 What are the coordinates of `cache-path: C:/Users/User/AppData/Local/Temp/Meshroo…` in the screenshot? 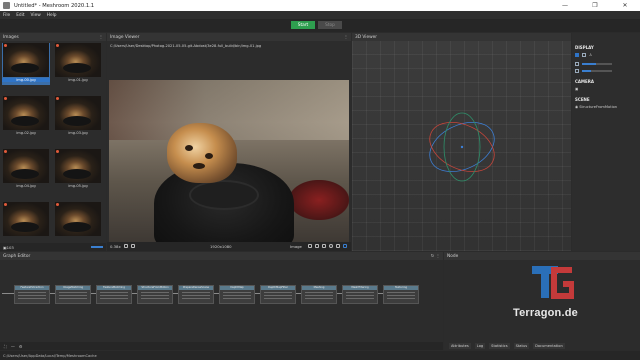 It's located at (50, 355).